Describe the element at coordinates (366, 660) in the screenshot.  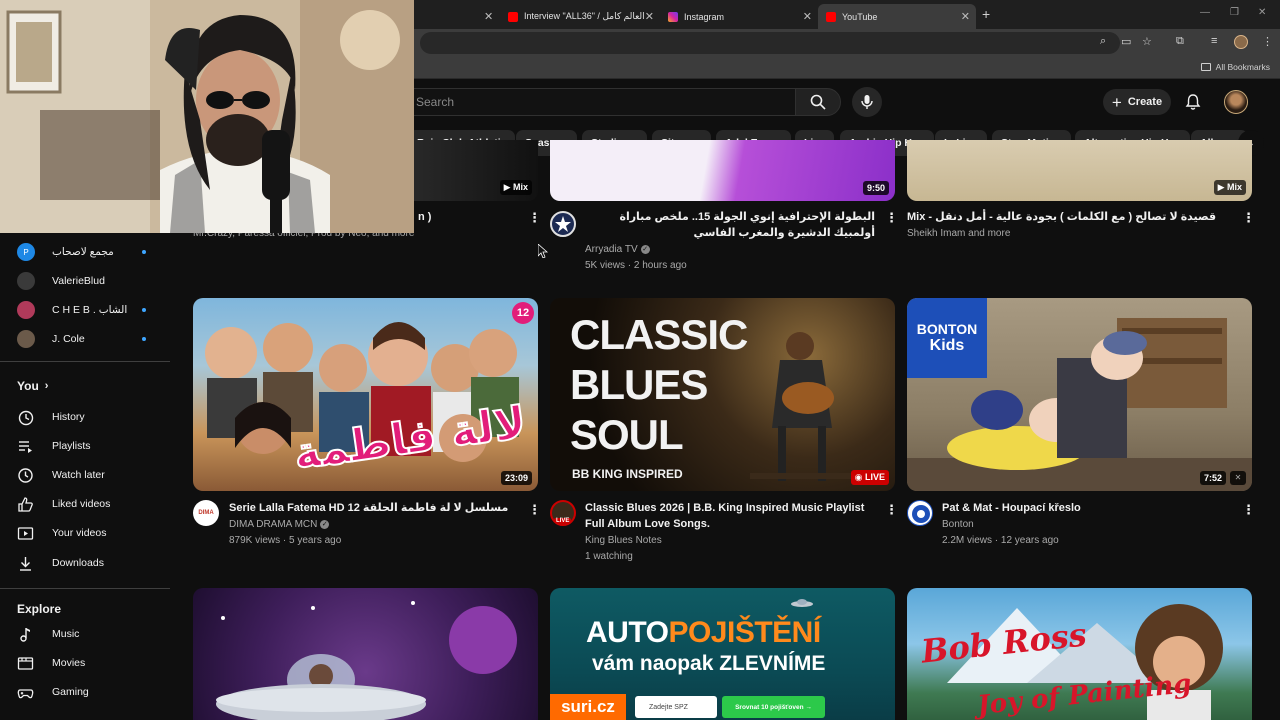
I see `ufo-cartoon-illustration` at that location.